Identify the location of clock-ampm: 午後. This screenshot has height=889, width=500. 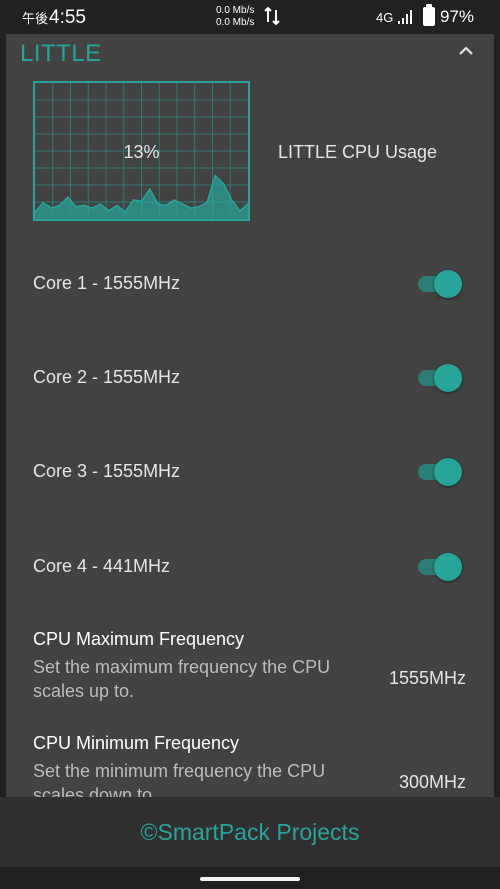
(35, 18).